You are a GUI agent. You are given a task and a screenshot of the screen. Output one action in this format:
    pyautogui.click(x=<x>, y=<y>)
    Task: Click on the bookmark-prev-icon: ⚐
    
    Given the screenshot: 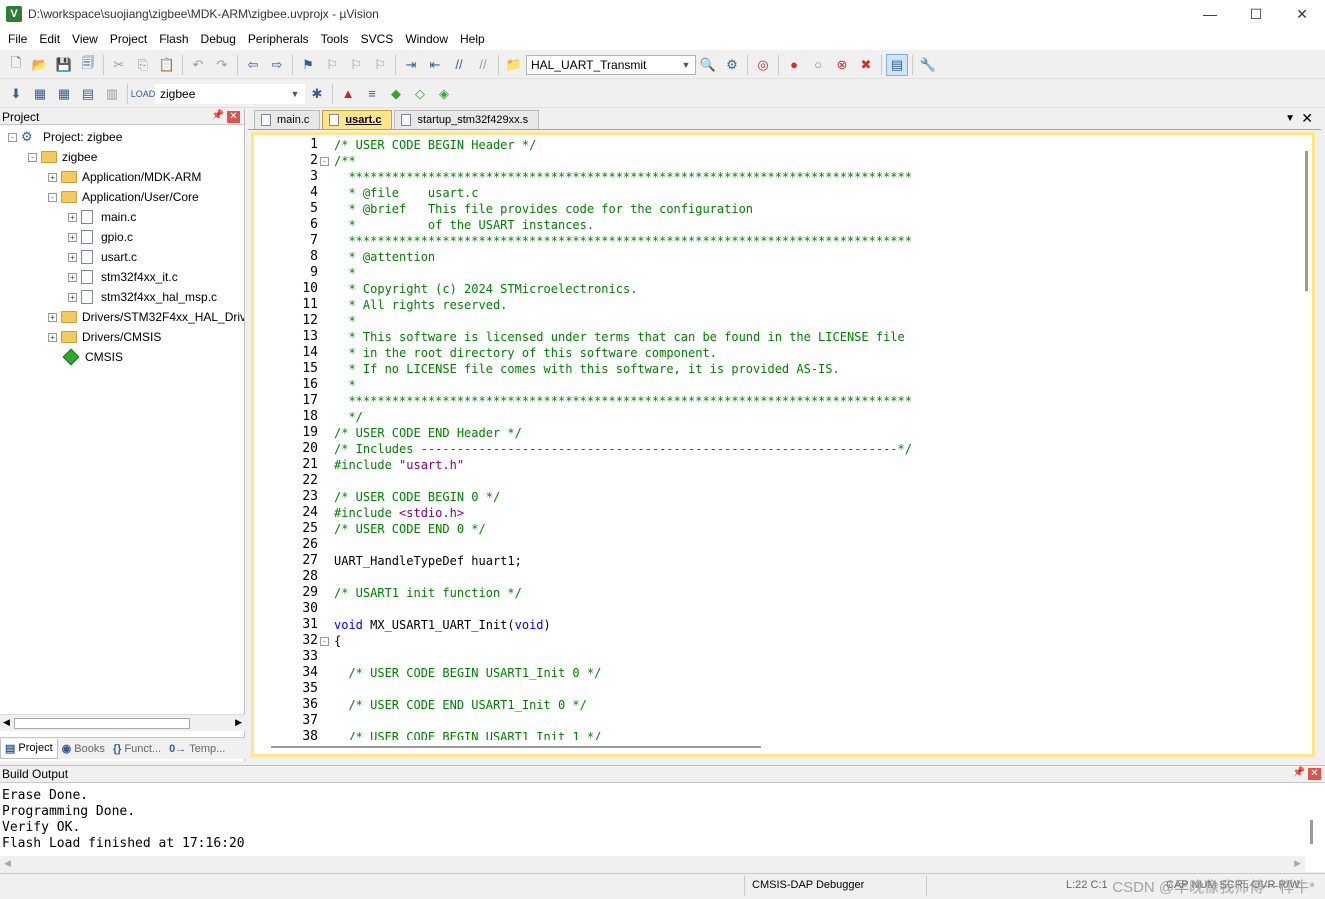 What is the action you would take?
    pyautogui.click(x=332, y=65)
    